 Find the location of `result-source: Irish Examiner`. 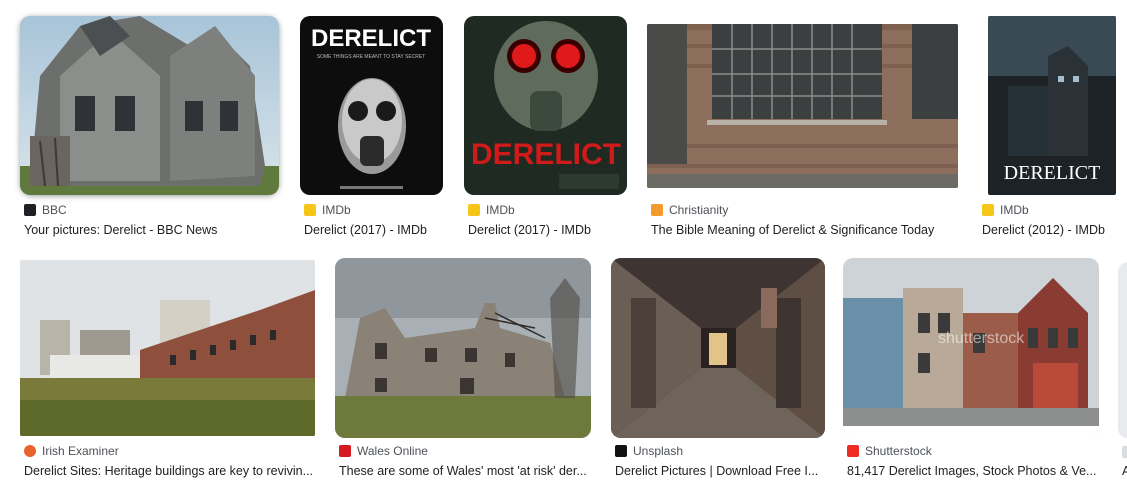

result-source: Irish Examiner is located at coordinates (80, 451).